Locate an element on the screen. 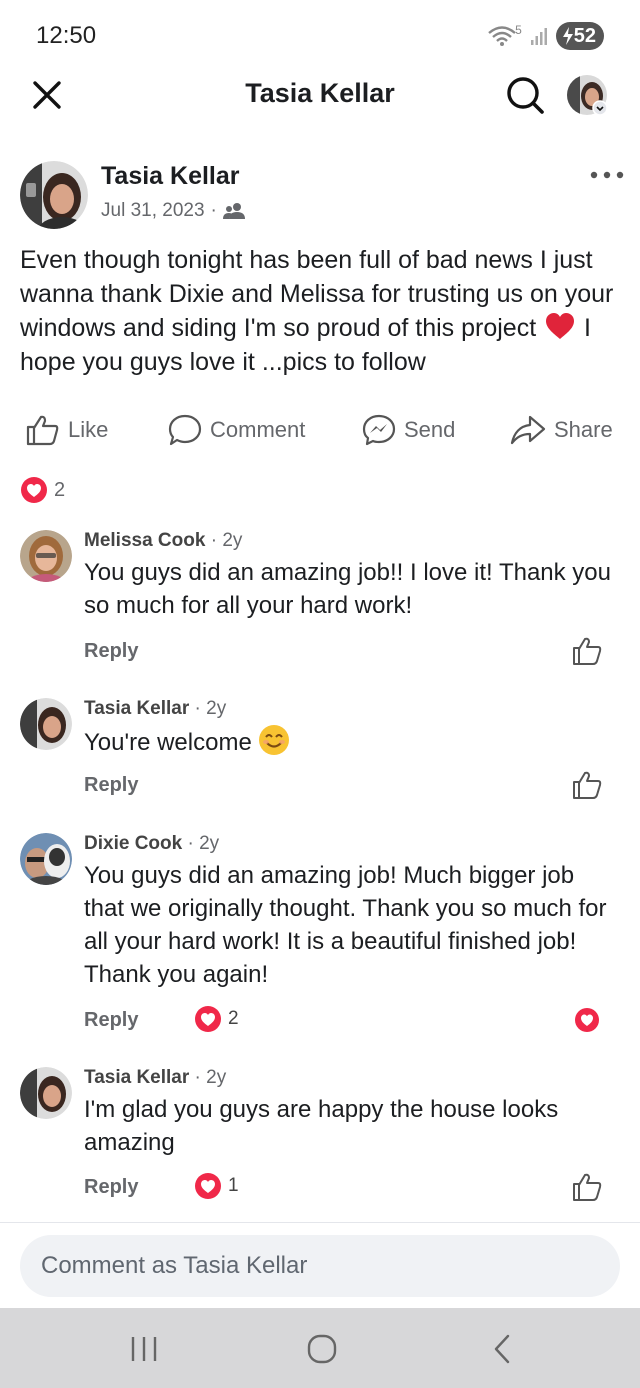 The width and height of the screenshot is (640, 1388). comment-input-placeholder: Comment as Tasia Kellar is located at coordinates (174, 1265).